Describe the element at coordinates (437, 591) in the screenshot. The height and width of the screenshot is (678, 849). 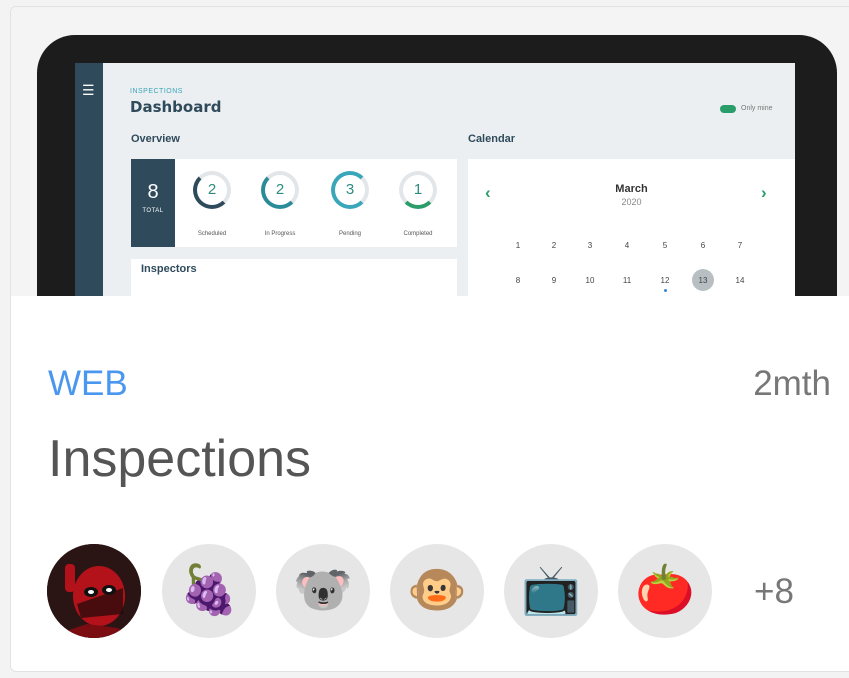
I see `monkey-icon: 🐵` at that location.